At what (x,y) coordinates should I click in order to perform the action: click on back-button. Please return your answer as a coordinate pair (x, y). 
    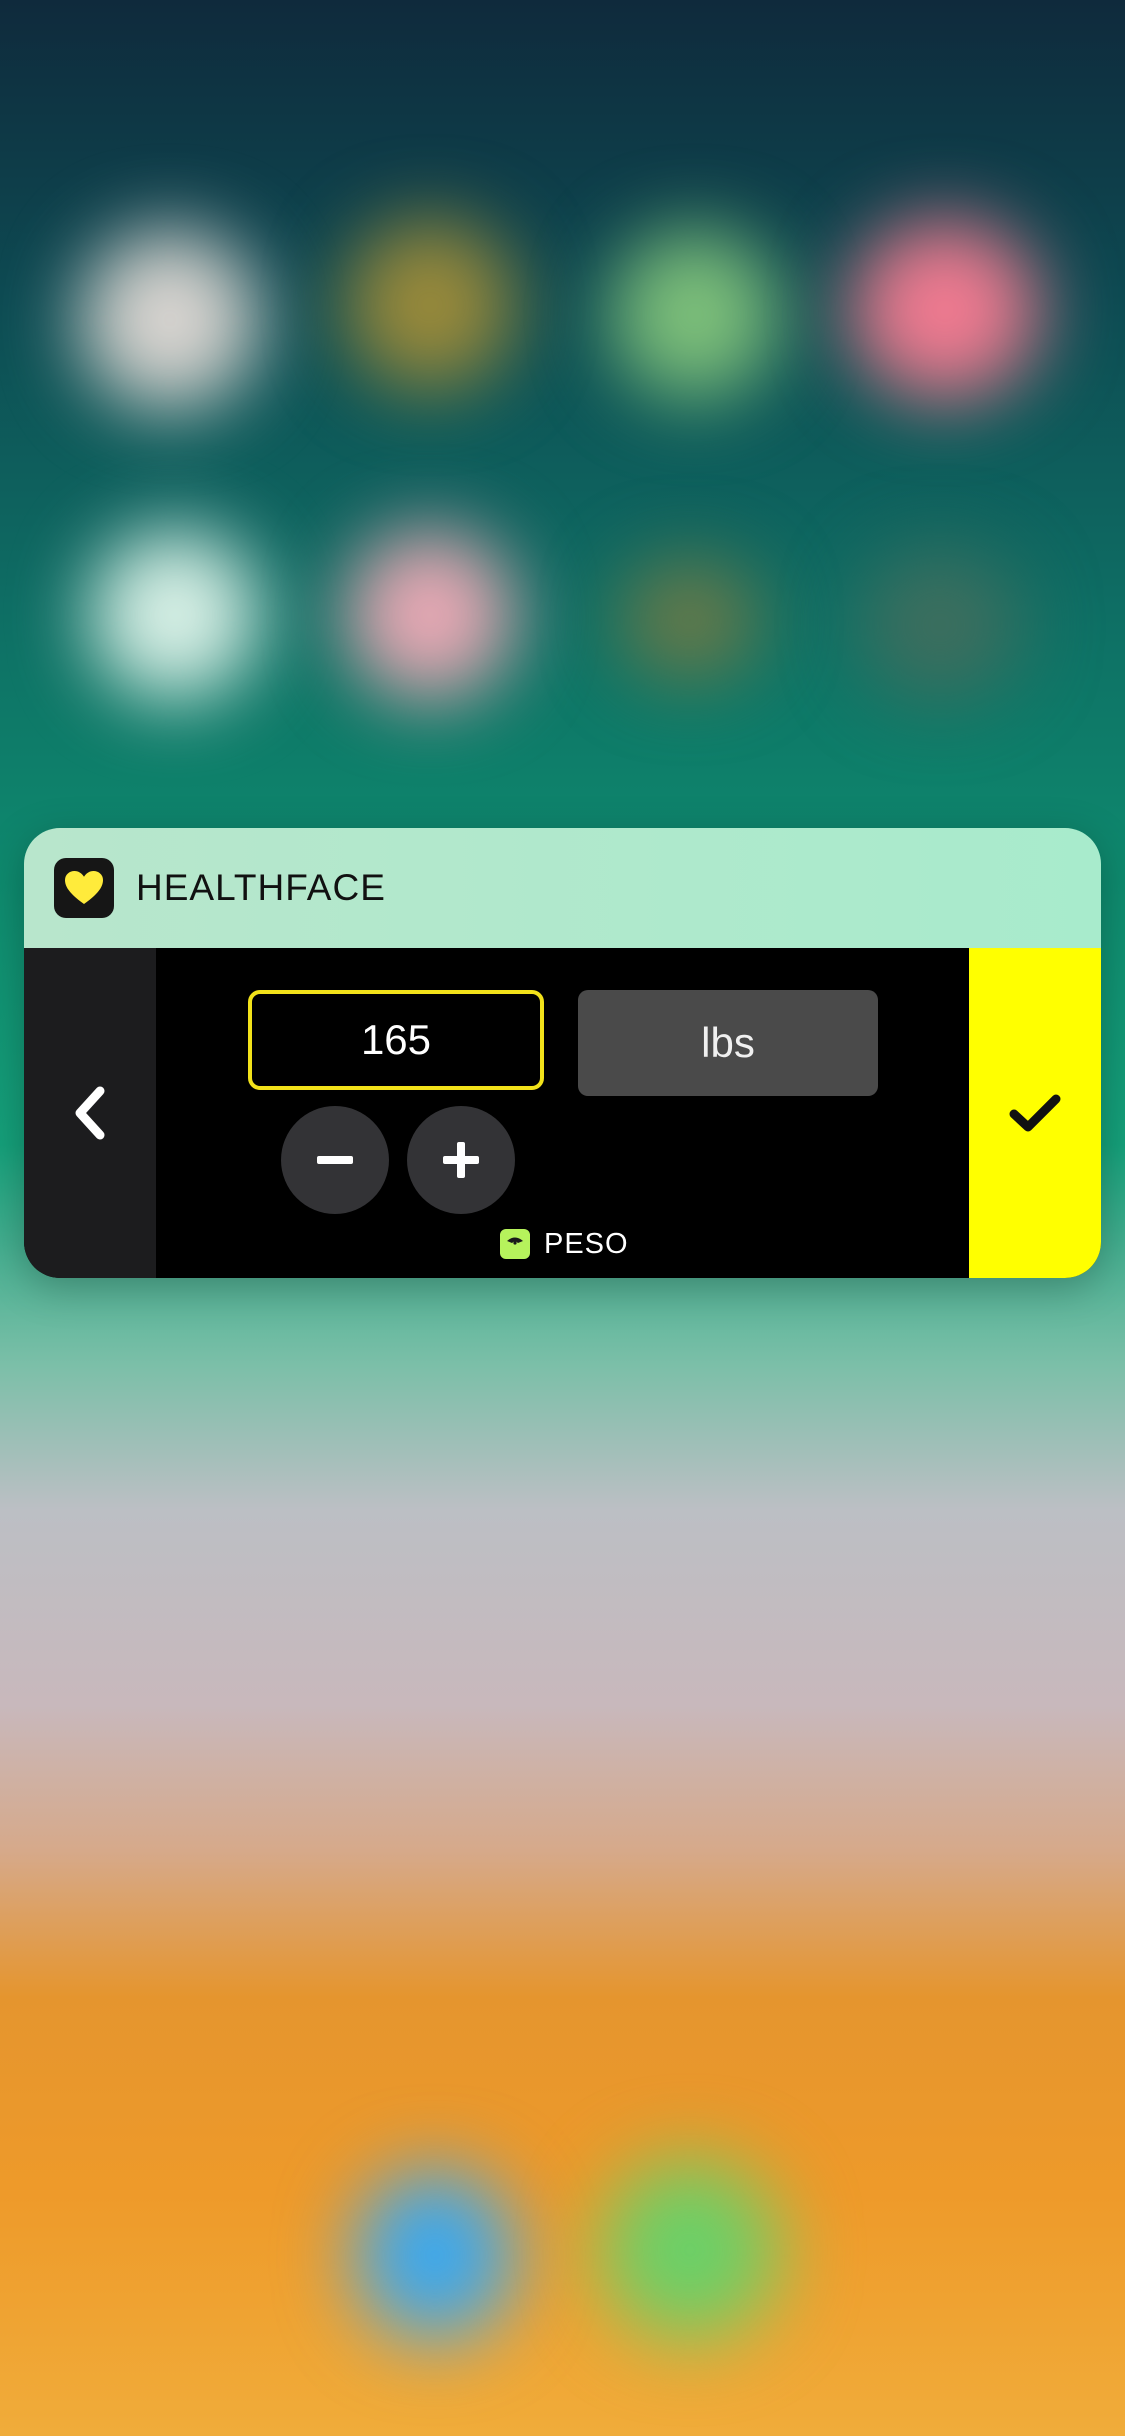
    Looking at the image, I should click on (90, 1113).